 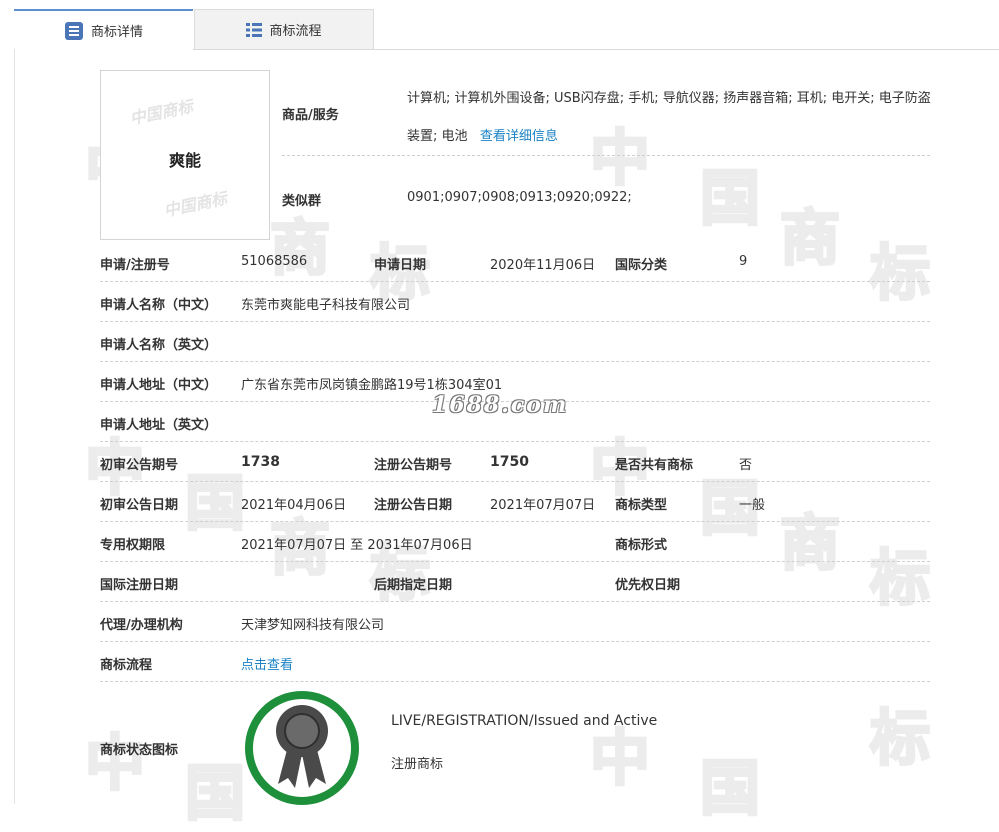 I want to click on app-date-value: 2020年11月06日, so click(x=543, y=265).